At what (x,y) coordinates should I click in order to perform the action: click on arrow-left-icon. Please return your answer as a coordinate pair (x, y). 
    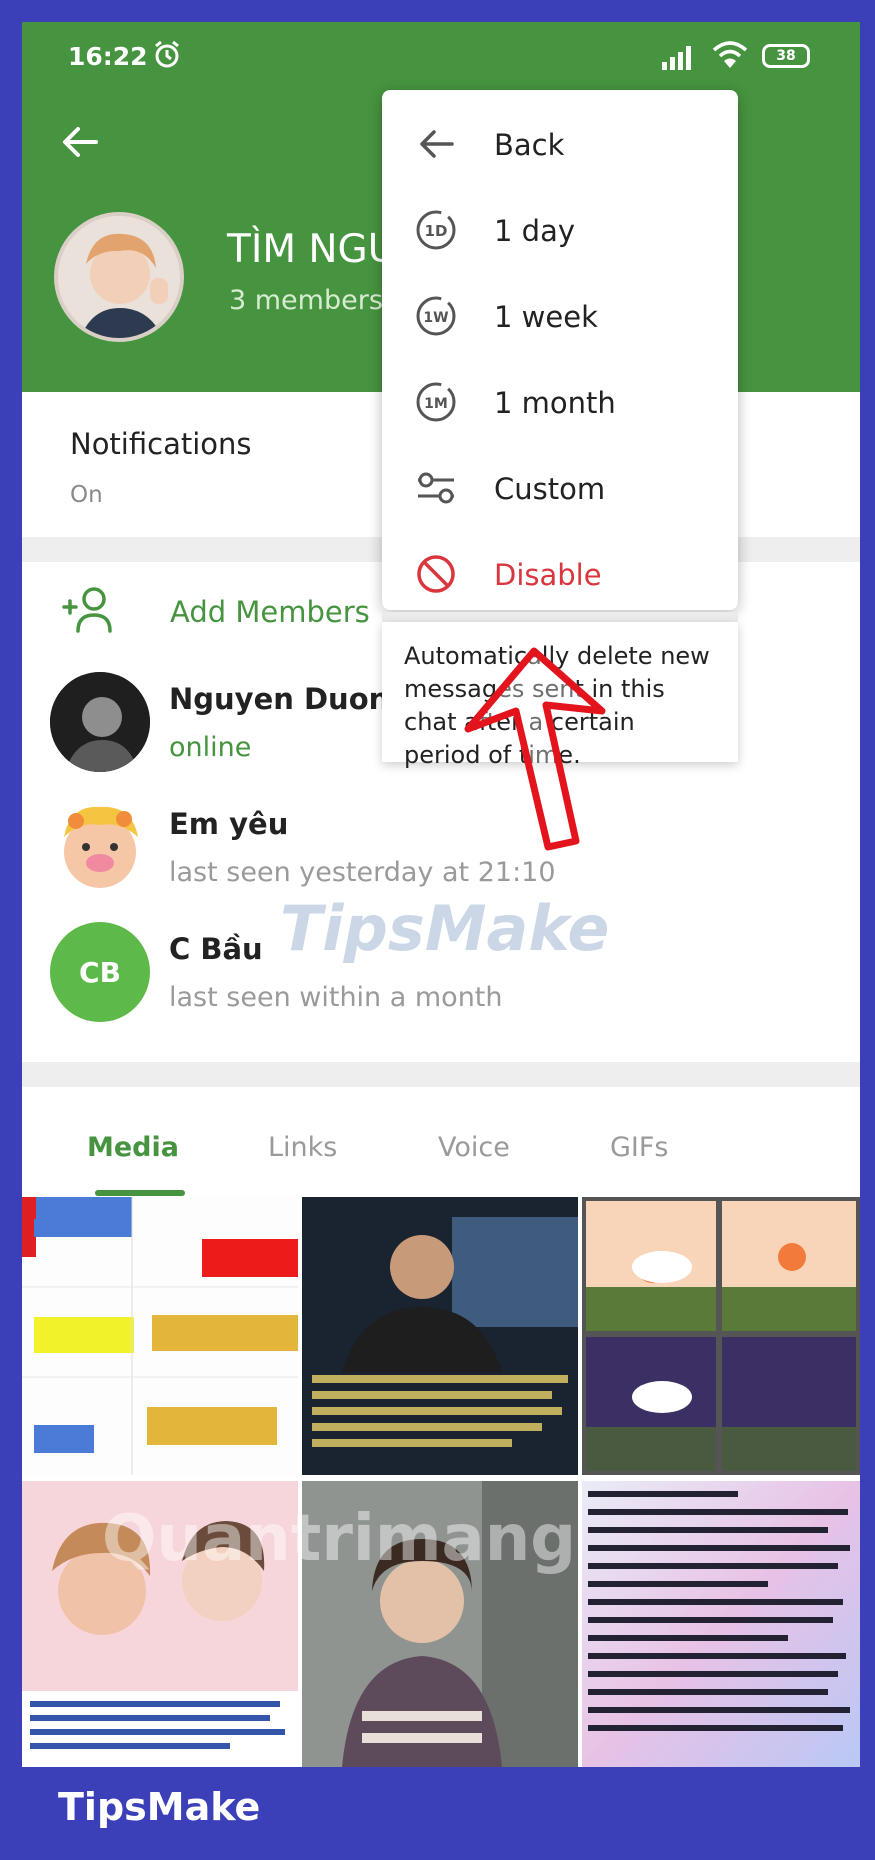
    Looking at the image, I should click on (437, 144).